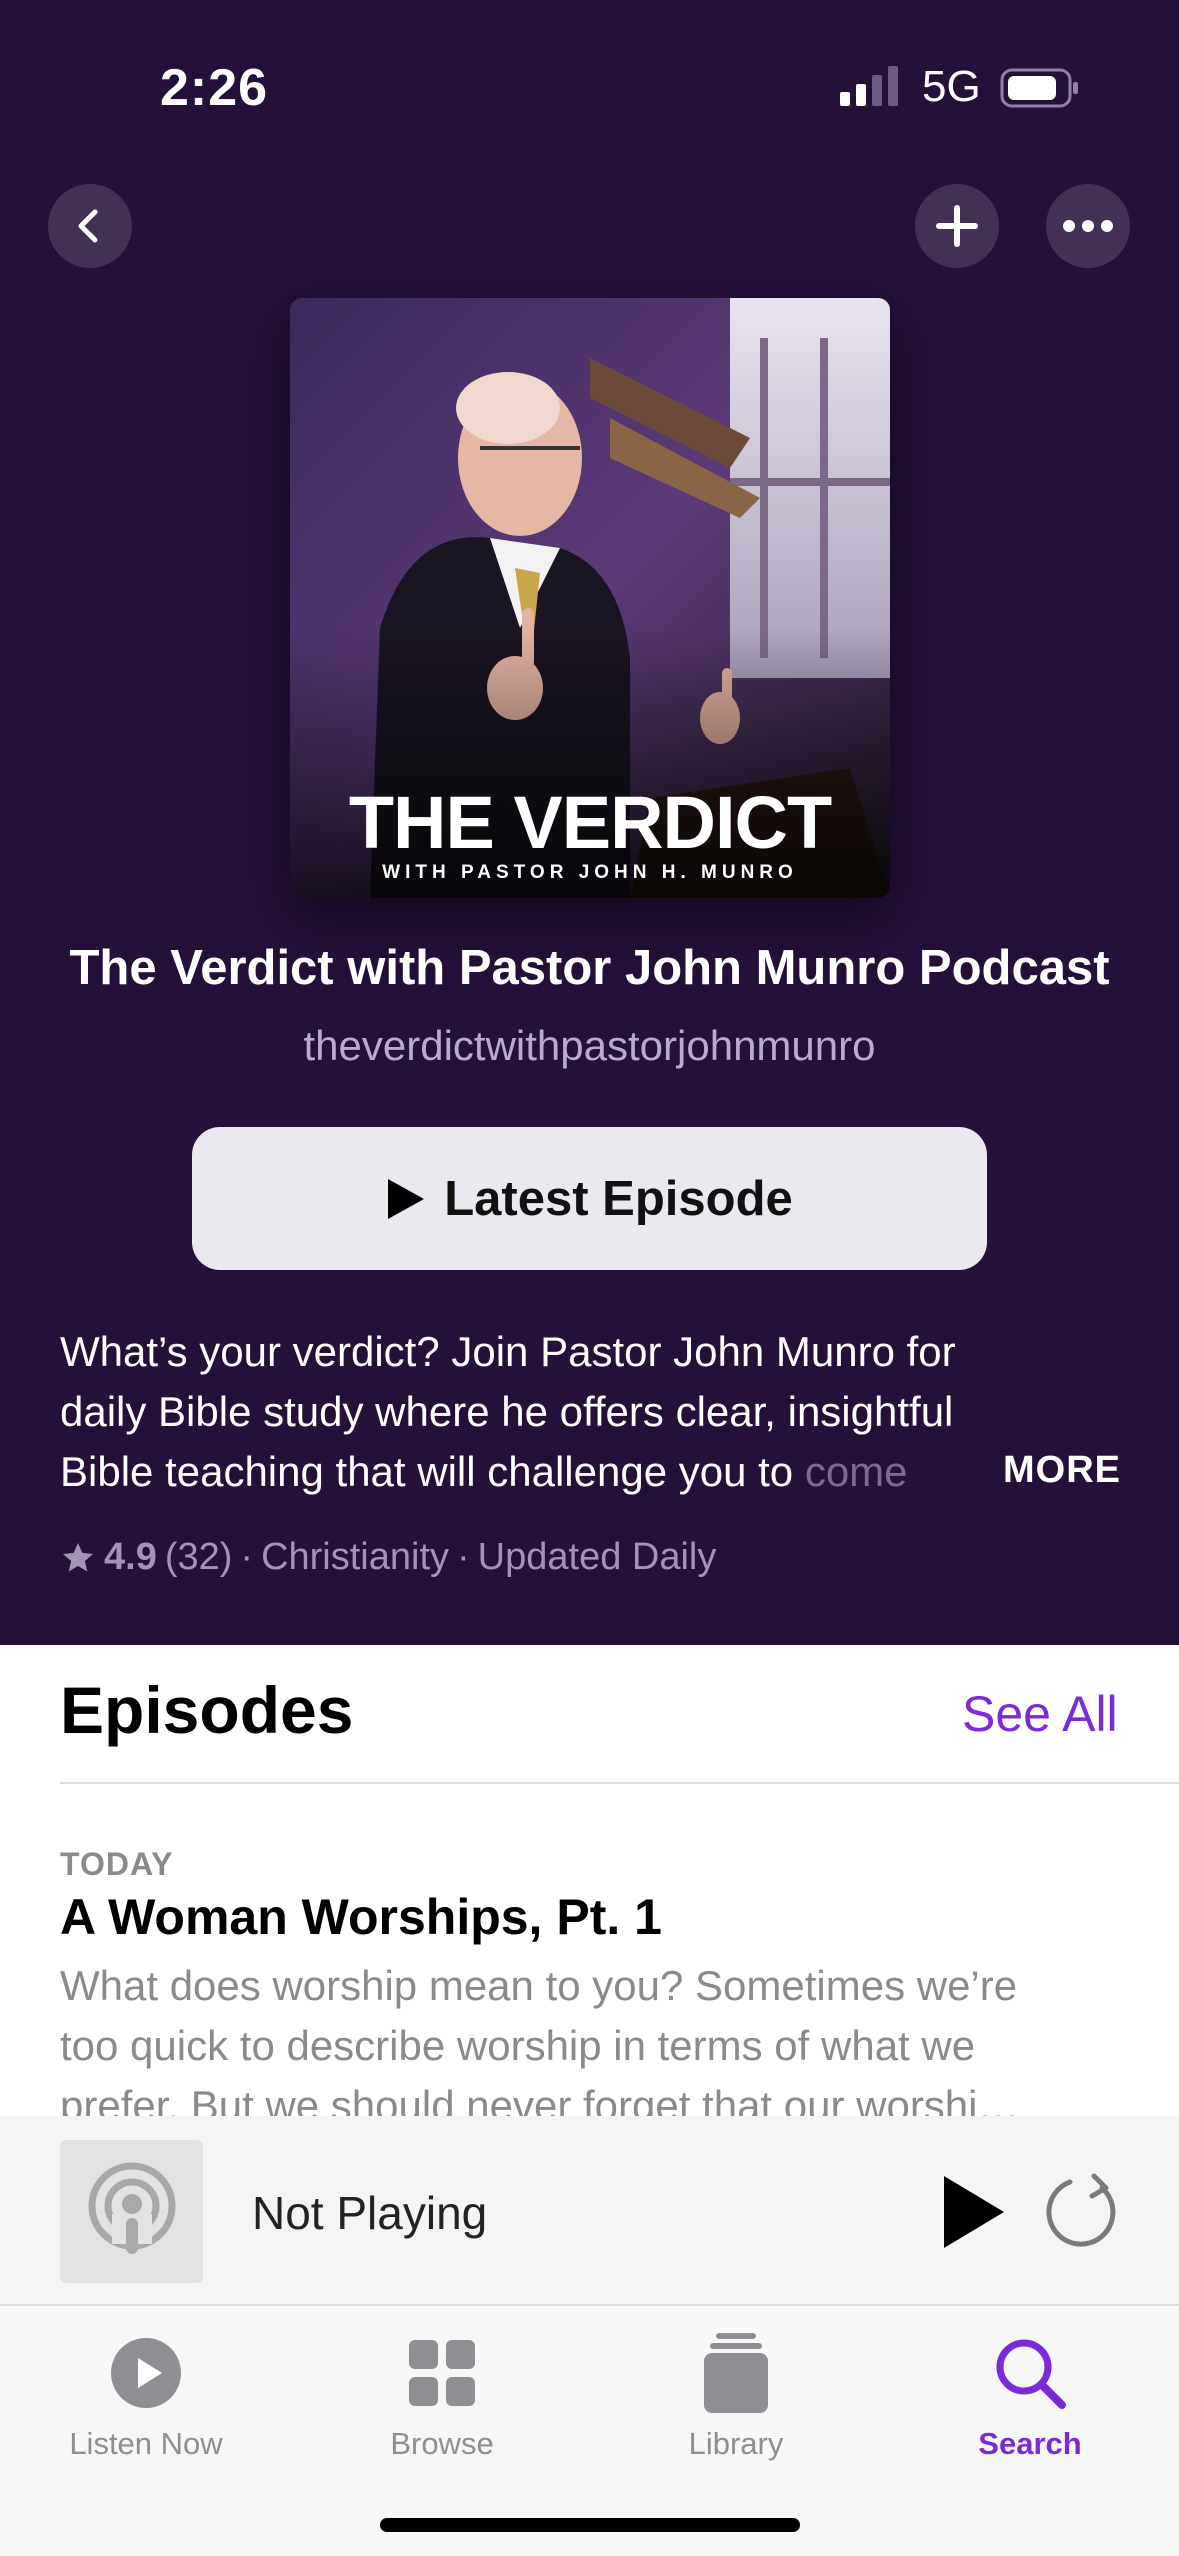  I want to click on back-button, so click(90, 226).